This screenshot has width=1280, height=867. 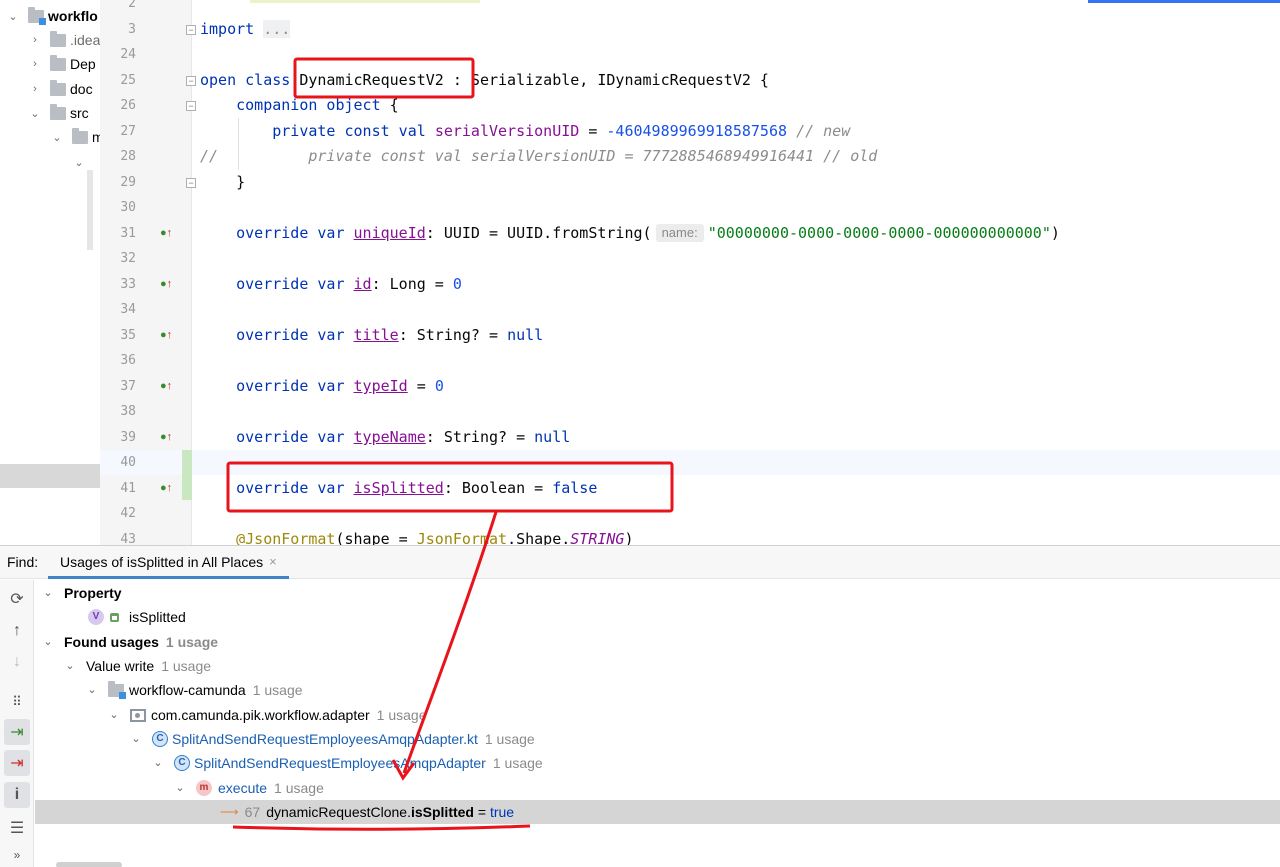 I want to click on project-tree-item: ⌄ workflo, so click(x=52, y=16).